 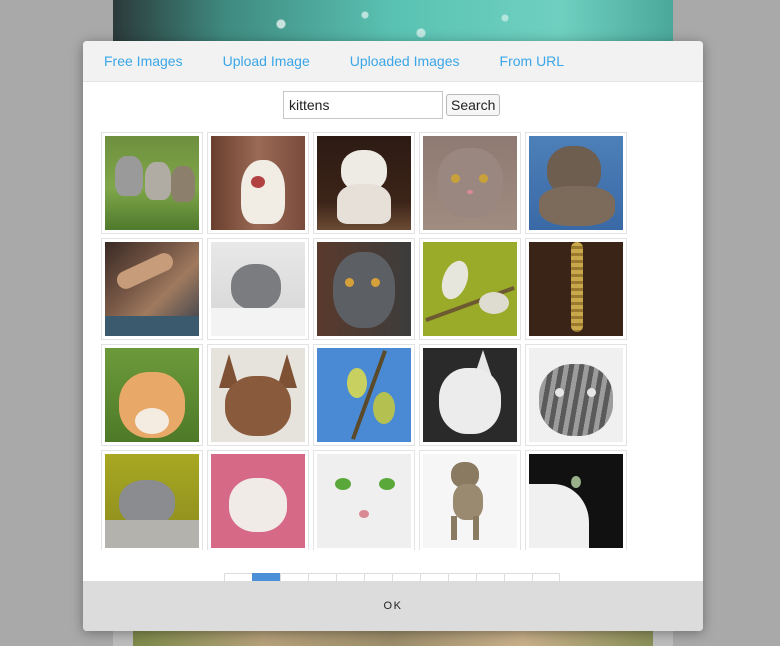 What do you see at coordinates (576, 183) in the screenshot?
I see `thumbnail-tabby-kitten-on-blue` at bounding box center [576, 183].